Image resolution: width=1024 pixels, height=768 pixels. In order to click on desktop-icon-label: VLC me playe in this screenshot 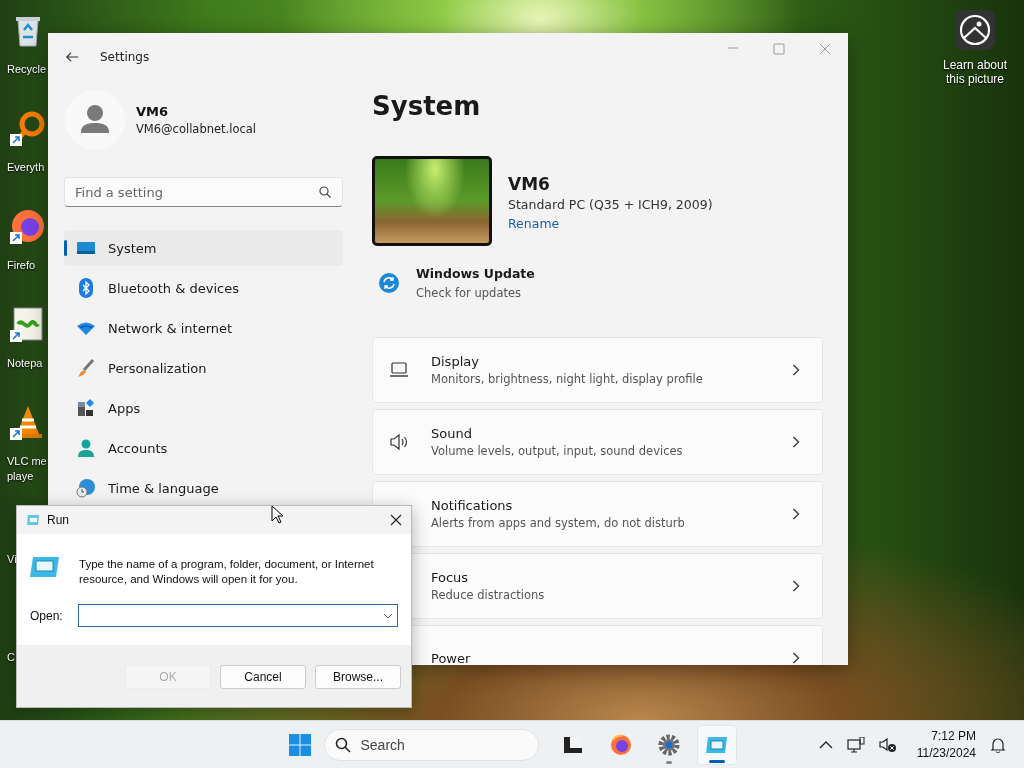, I will do `click(27, 469)`.